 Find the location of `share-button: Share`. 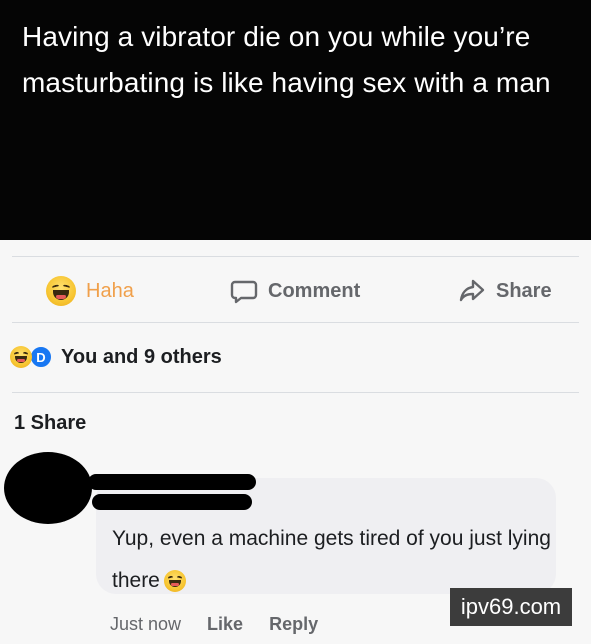

share-button: Share is located at coordinates (505, 291).